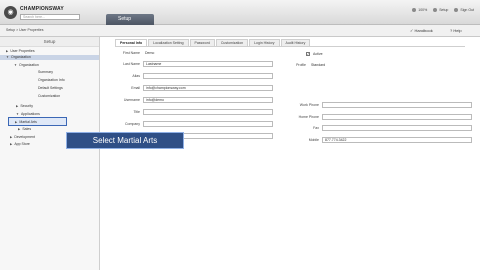 Image resolution: width=480 pixels, height=270 pixels. What do you see at coordinates (232, 42) in the screenshot?
I see `tab-customization: Customization` at bounding box center [232, 42].